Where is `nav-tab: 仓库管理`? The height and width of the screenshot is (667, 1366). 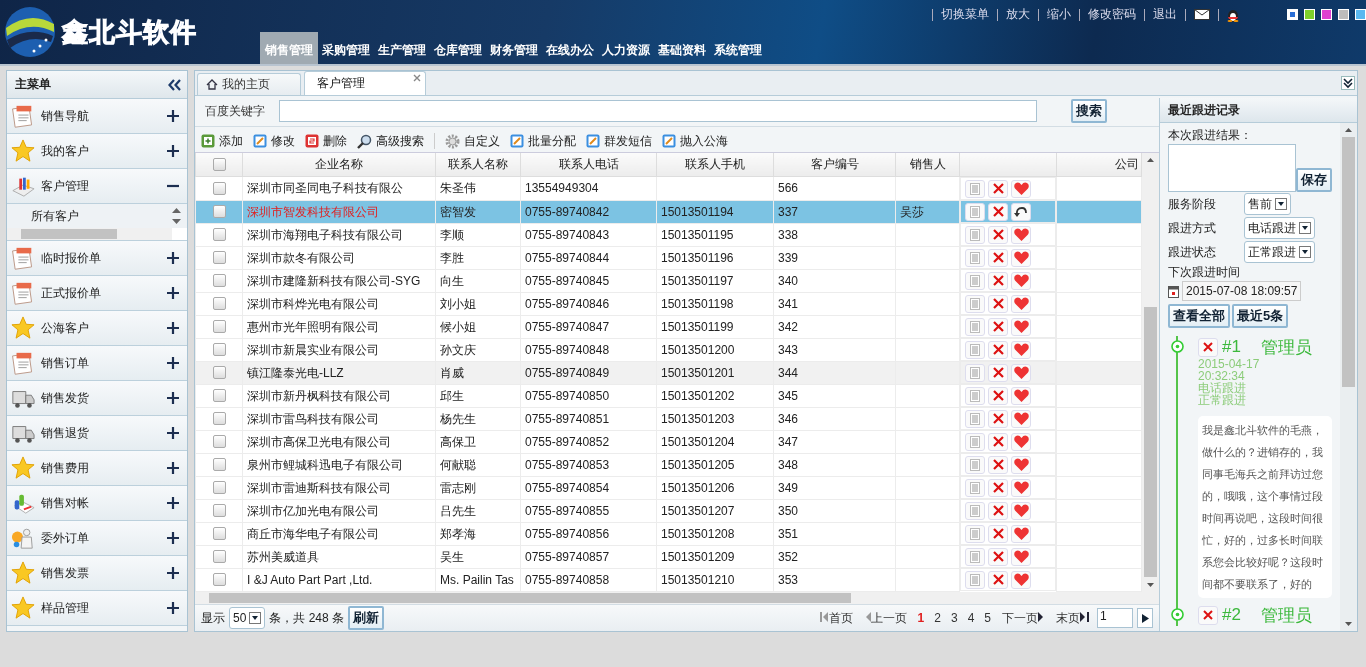 nav-tab: 仓库管理 is located at coordinates (458, 48).